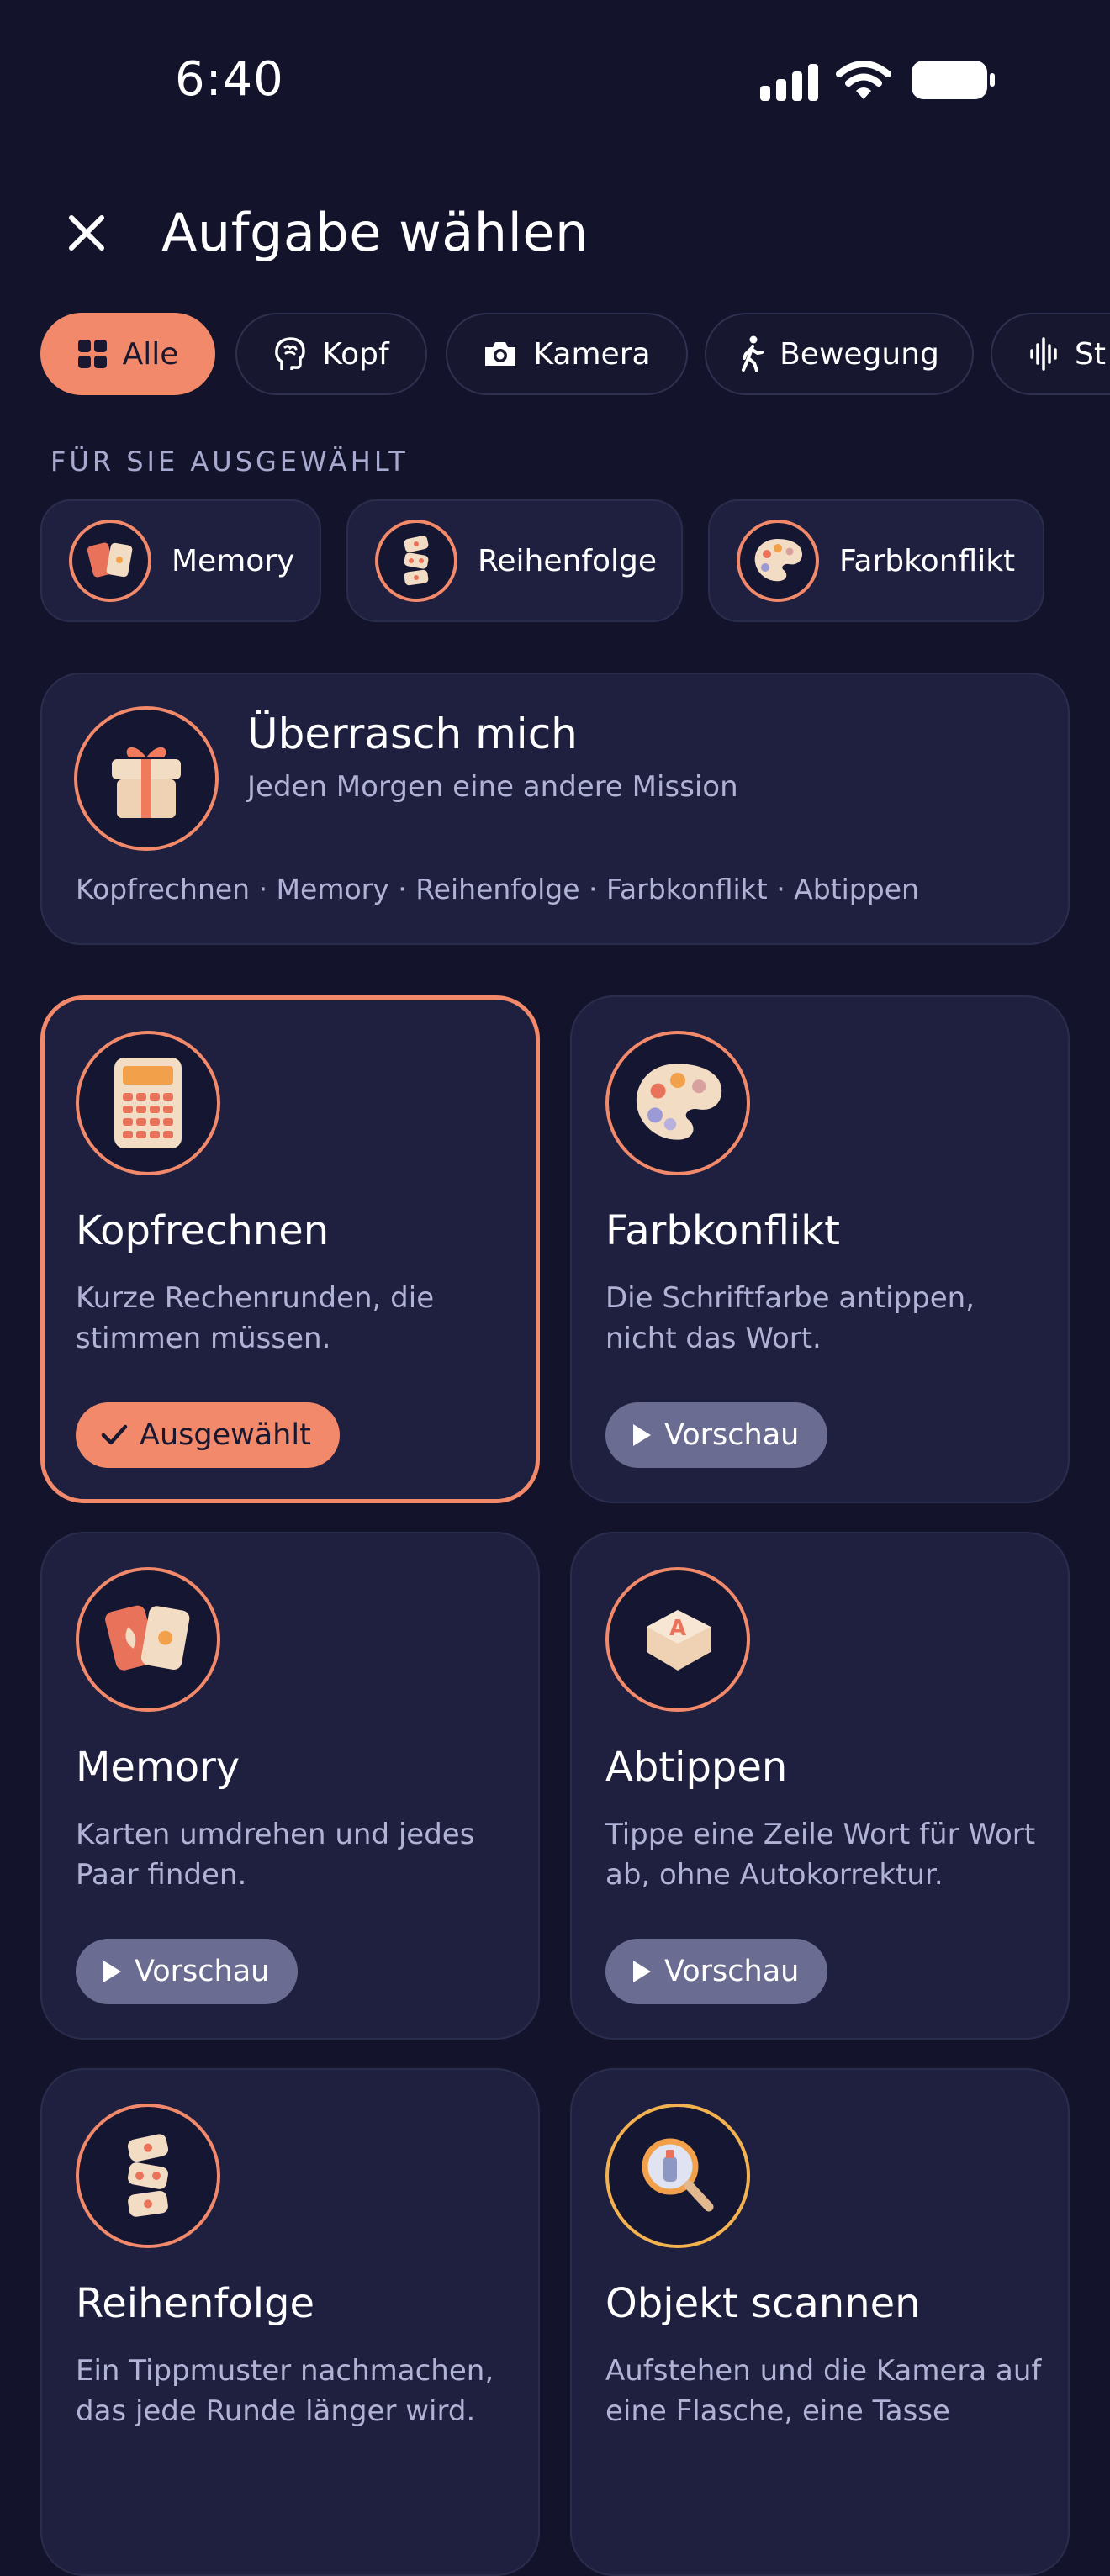  What do you see at coordinates (233, 560) in the screenshot?
I see `quick-pick-label: Memory` at bounding box center [233, 560].